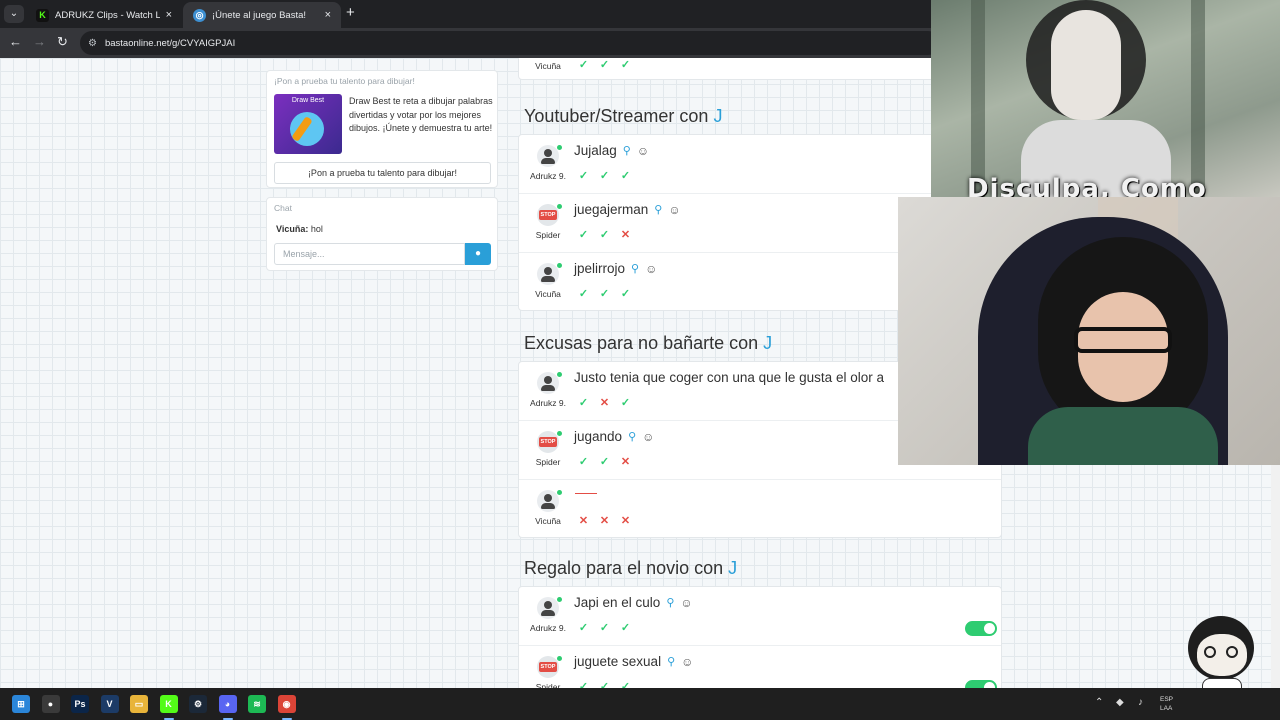 The image size is (1280, 720). Describe the element at coordinates (39, 42) in the screenshot. I see `forward-arrow-icon: →` at that location.